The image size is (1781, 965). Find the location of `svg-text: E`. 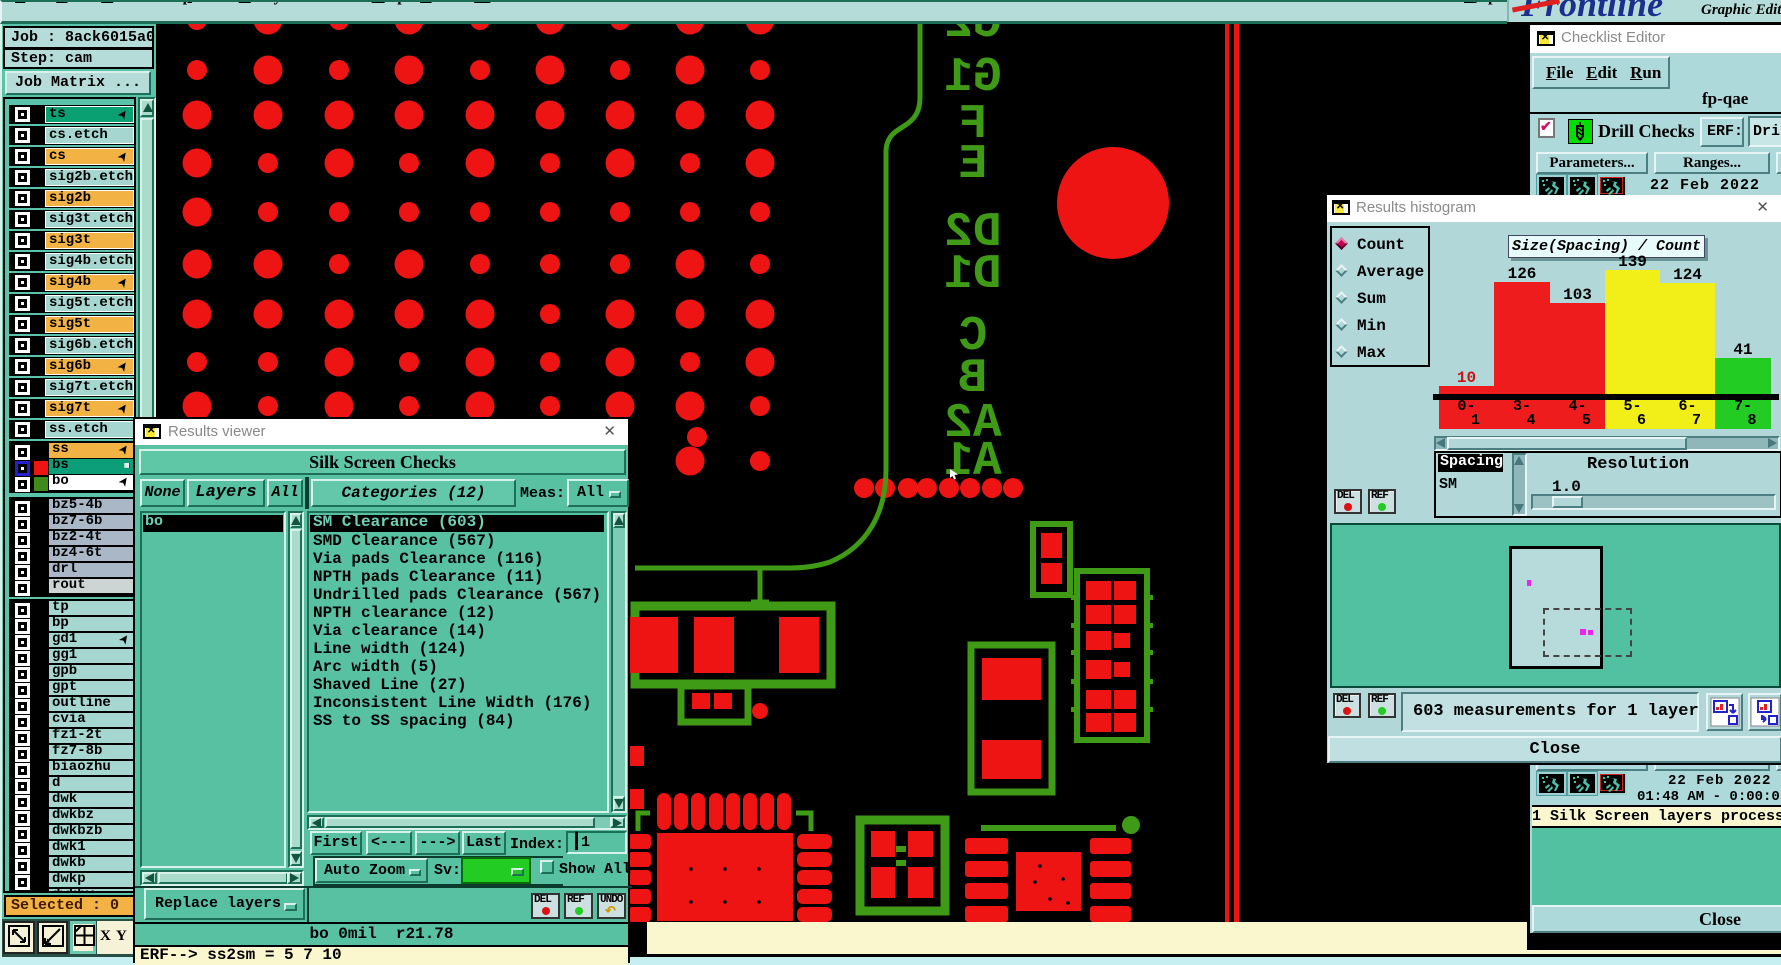

svg-text: E is located at coordinates (973, 165).